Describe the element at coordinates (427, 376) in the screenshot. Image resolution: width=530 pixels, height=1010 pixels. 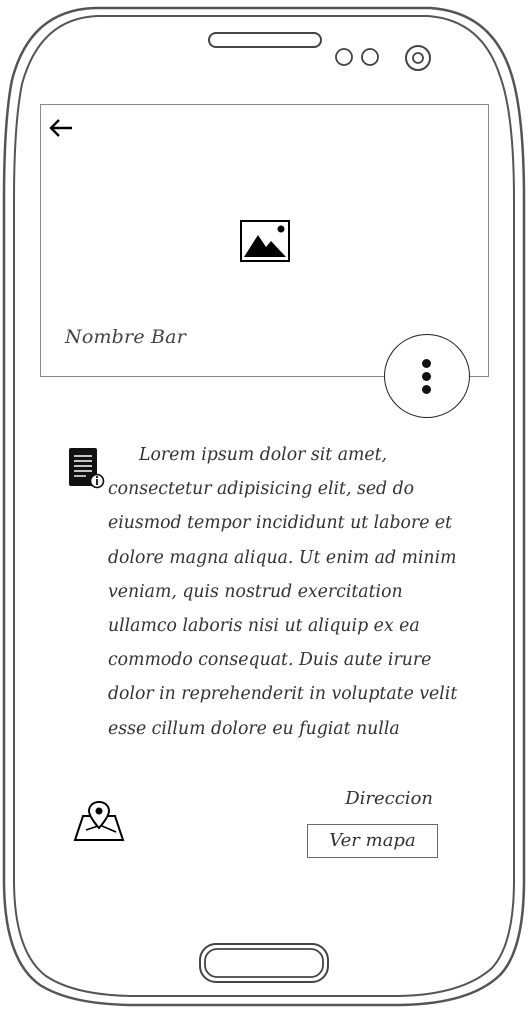
I see `more-options-button` at that location.